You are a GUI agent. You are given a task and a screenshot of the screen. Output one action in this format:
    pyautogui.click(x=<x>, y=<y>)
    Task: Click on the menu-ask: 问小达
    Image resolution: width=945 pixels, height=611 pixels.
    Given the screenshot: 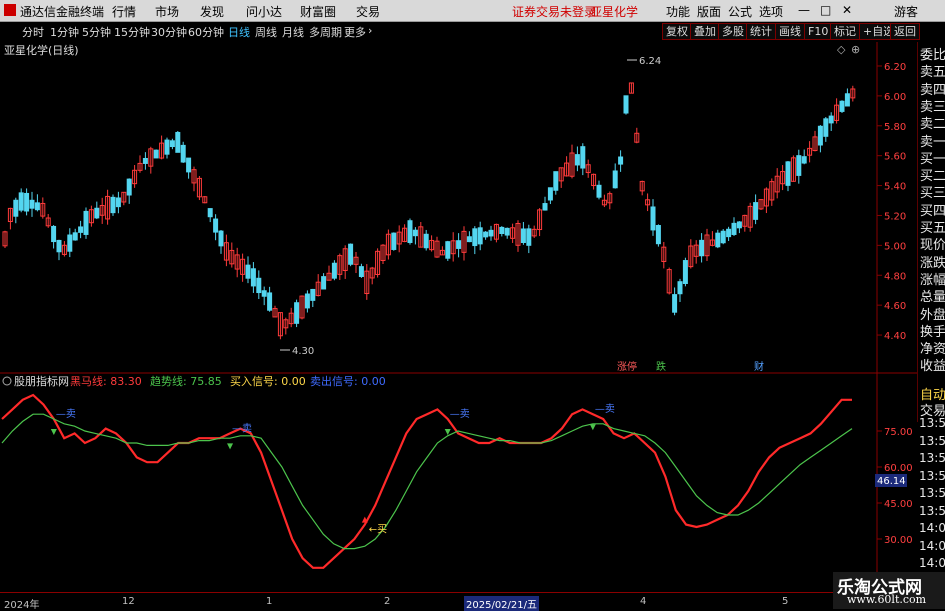 What is the action you would take?
    pyautogui.click(x=264, y=11)
    